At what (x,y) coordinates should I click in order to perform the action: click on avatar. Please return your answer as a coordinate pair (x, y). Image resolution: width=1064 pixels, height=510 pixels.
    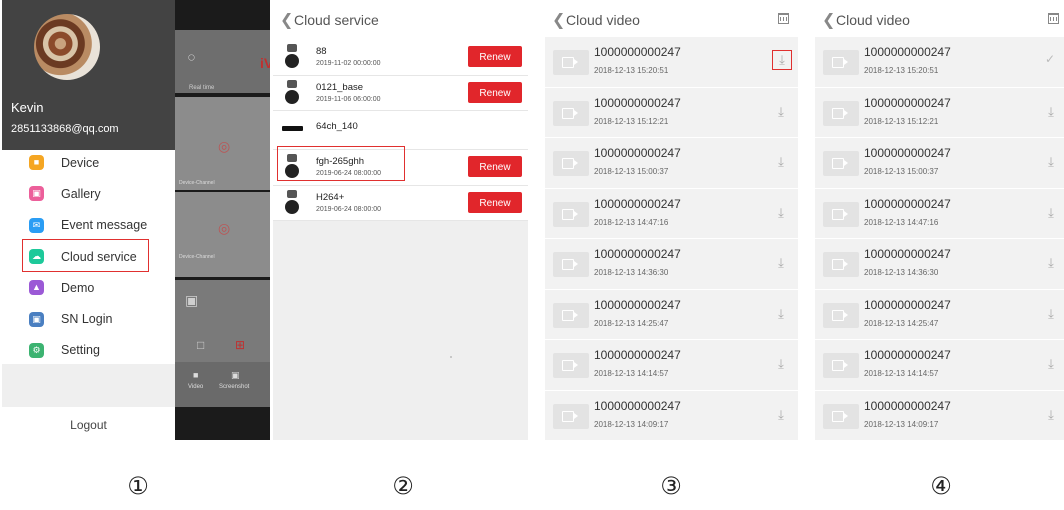
    Looking at the image, I should click on (67, 47).